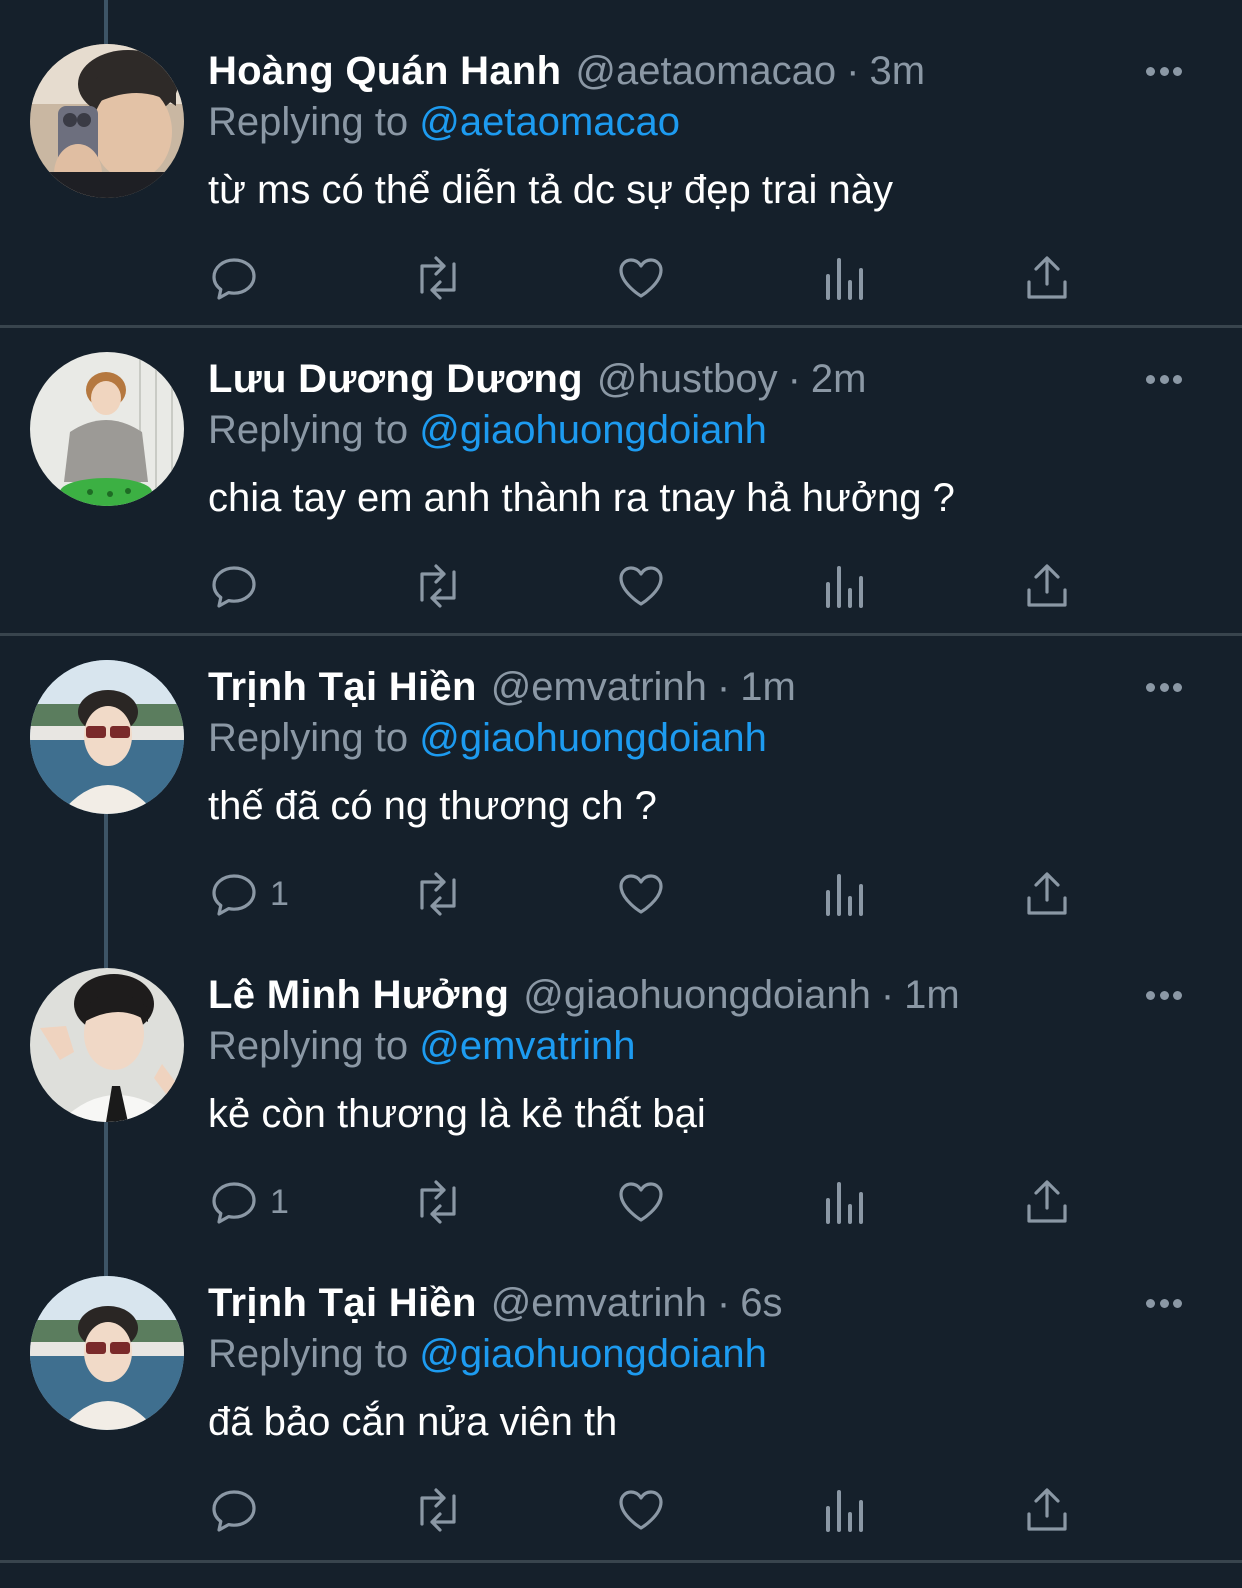 The image size is (1242, 1588). Describe the element at coordinates (897, 71) in the screenshot. I see `timestamp: 3m` at that location.